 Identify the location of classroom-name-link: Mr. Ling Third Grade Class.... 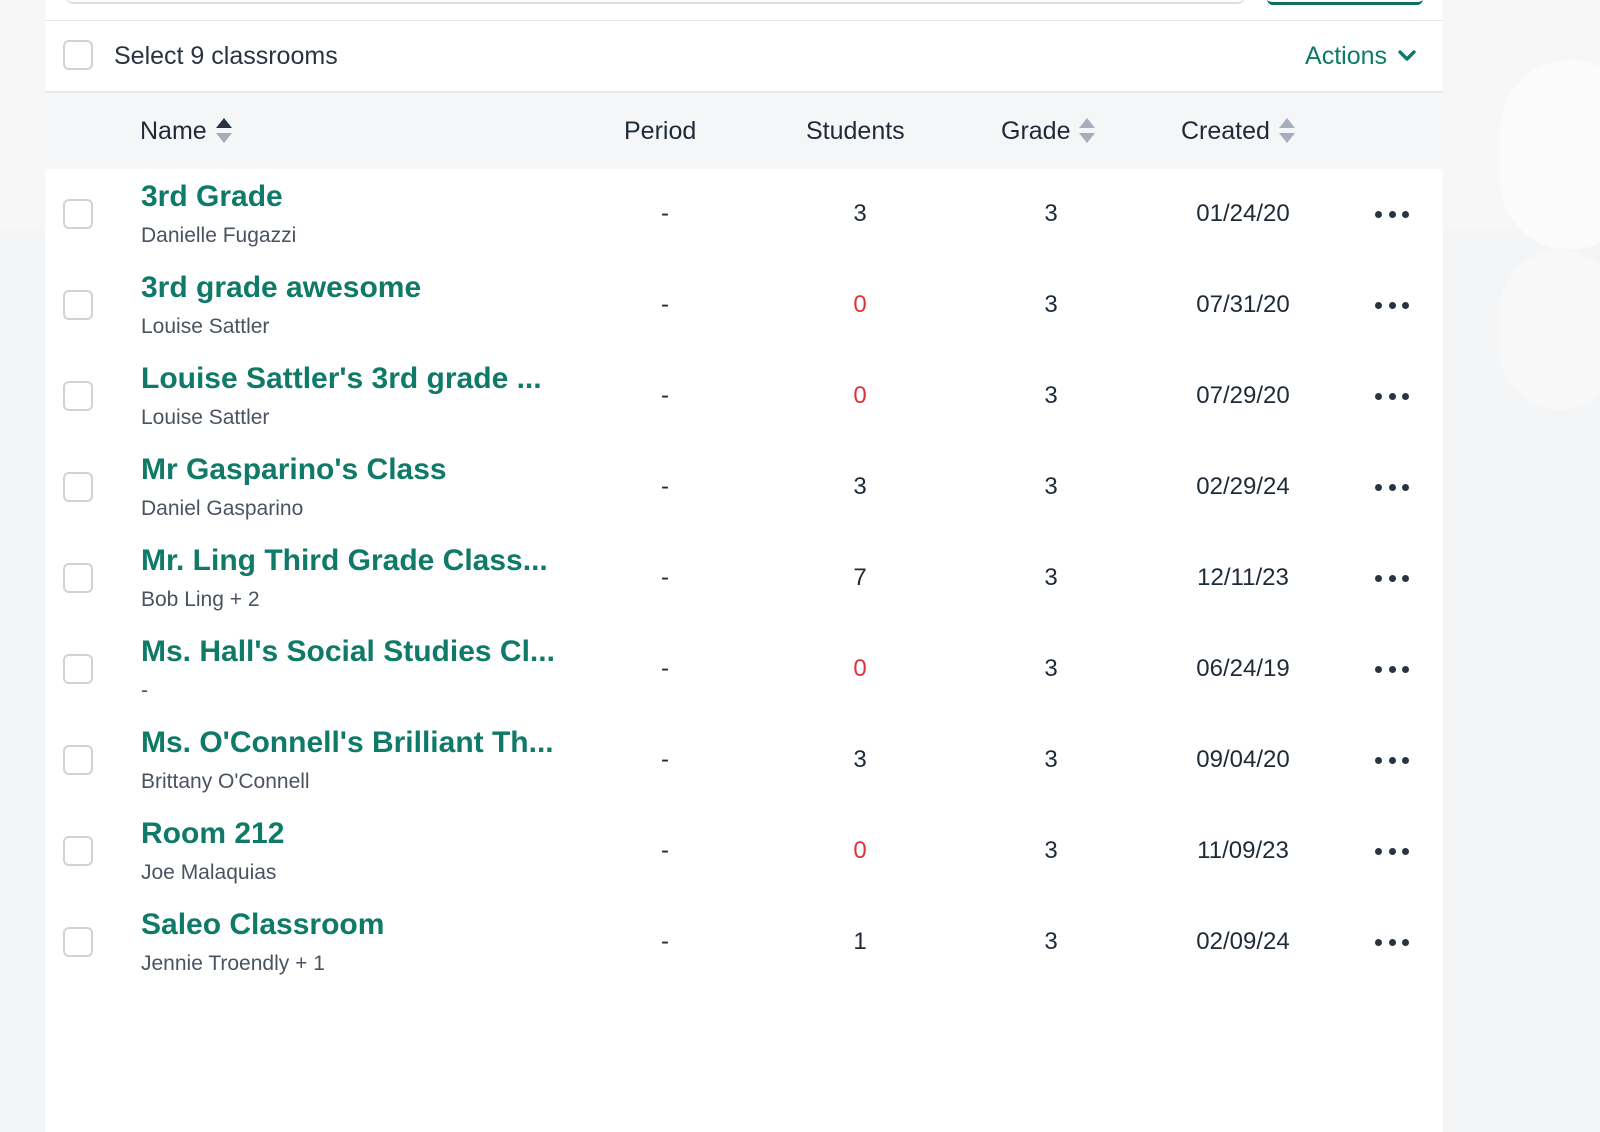
(344, 561).